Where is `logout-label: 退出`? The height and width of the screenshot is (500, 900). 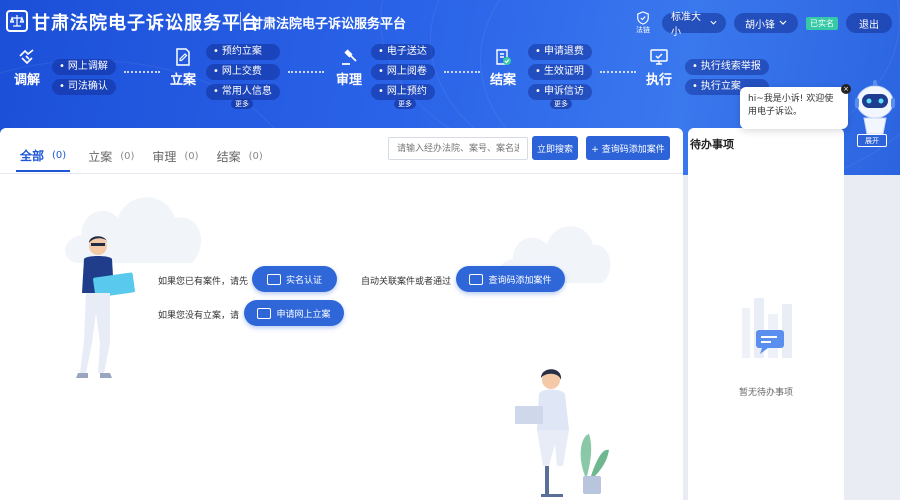 logout-label: 退出 is located at coordinates (869, 25).